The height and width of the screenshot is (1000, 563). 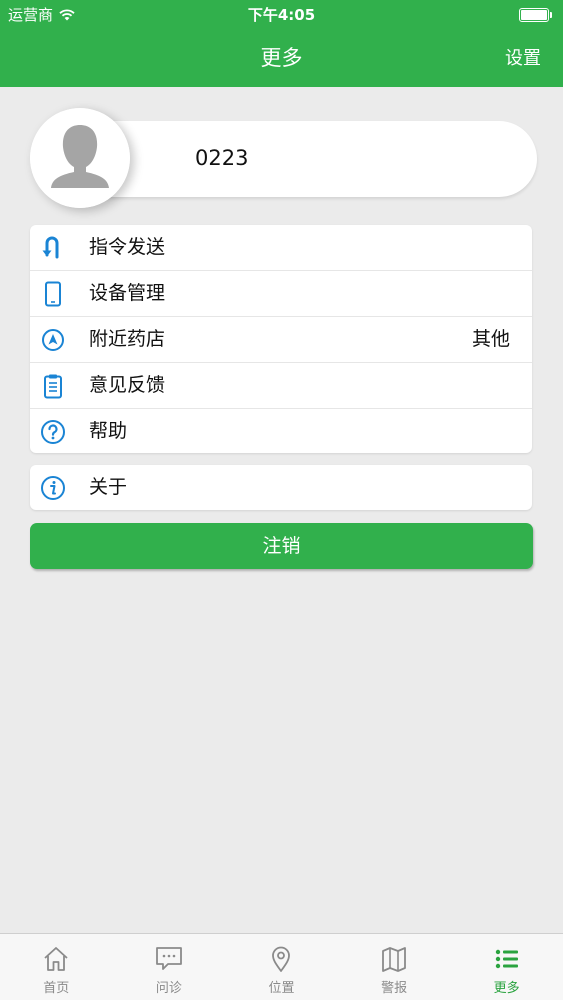 I want to click on map-icon, so click(x=394, y=959).